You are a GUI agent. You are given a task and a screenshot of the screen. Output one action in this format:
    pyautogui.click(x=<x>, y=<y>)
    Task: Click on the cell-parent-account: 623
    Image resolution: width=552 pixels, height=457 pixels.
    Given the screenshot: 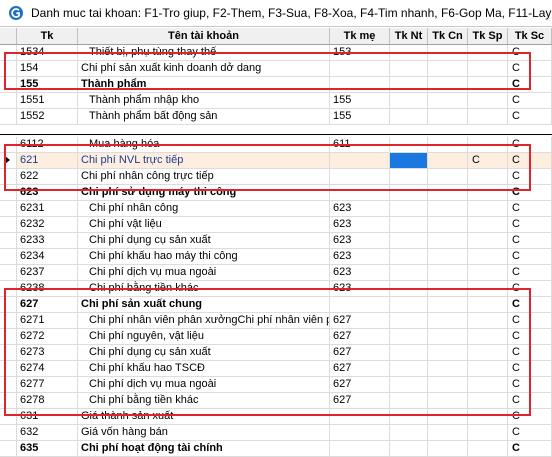 What is the action you would take?
    pyautogui.click(x=360, y=240)
    